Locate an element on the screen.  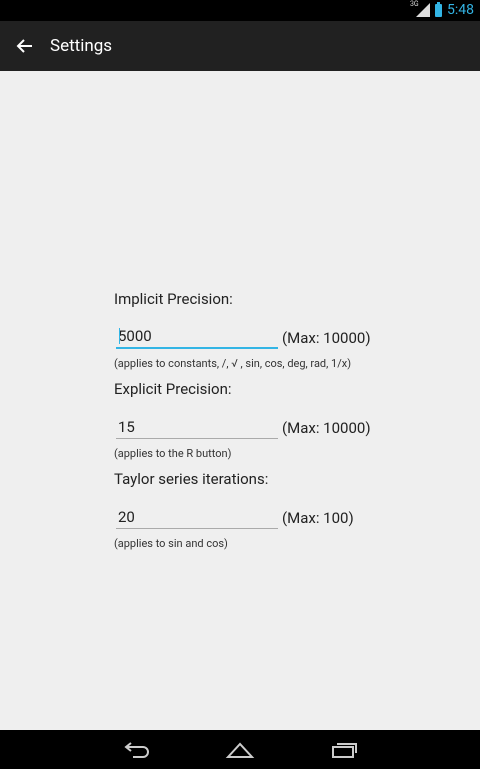
arrow-back-icon is located at coordinates (24, 46).